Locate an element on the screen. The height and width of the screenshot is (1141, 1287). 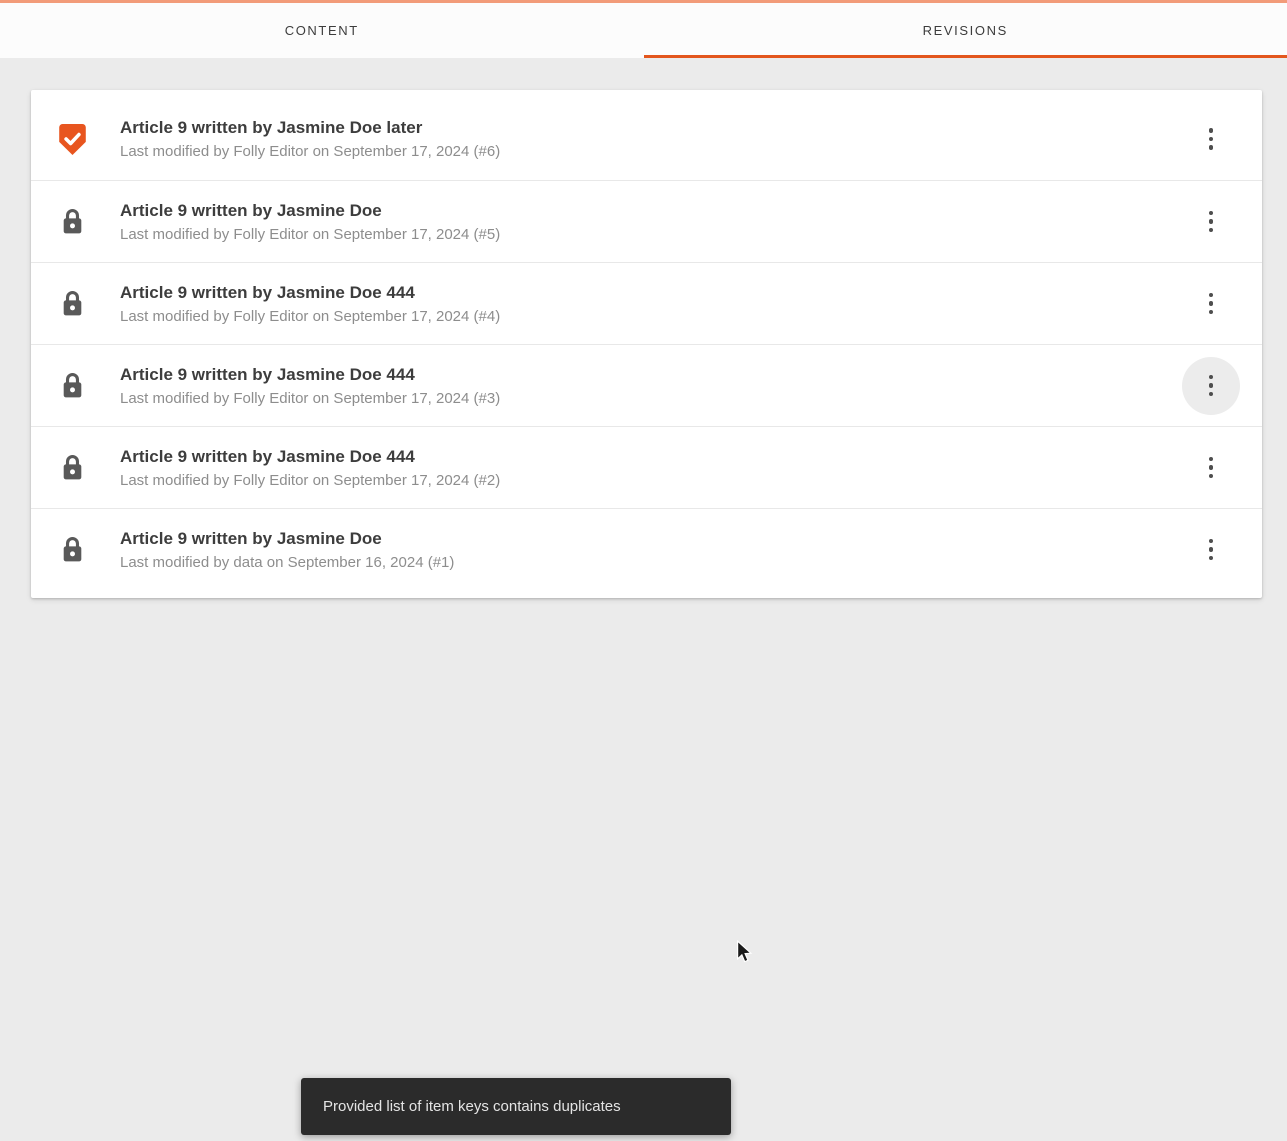
tab-revisions-label: REVISIONS is located at coordinates (965, 30).